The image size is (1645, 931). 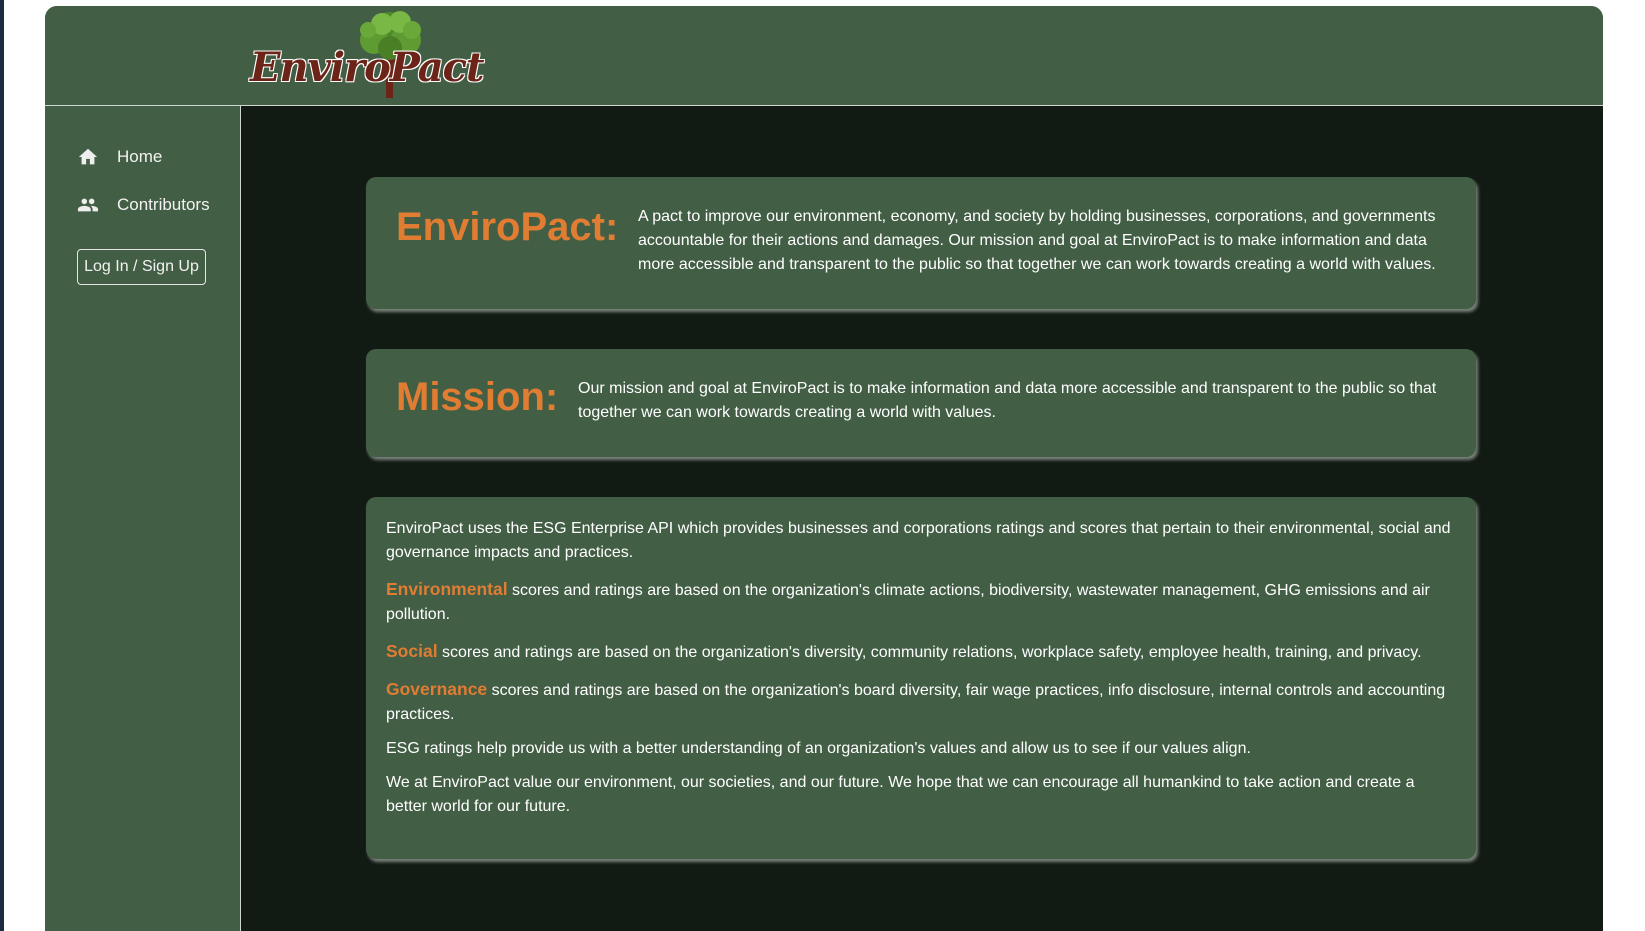 I want to click on login-signup-button: Log In / Sign Up, so click(x=141, y=267).